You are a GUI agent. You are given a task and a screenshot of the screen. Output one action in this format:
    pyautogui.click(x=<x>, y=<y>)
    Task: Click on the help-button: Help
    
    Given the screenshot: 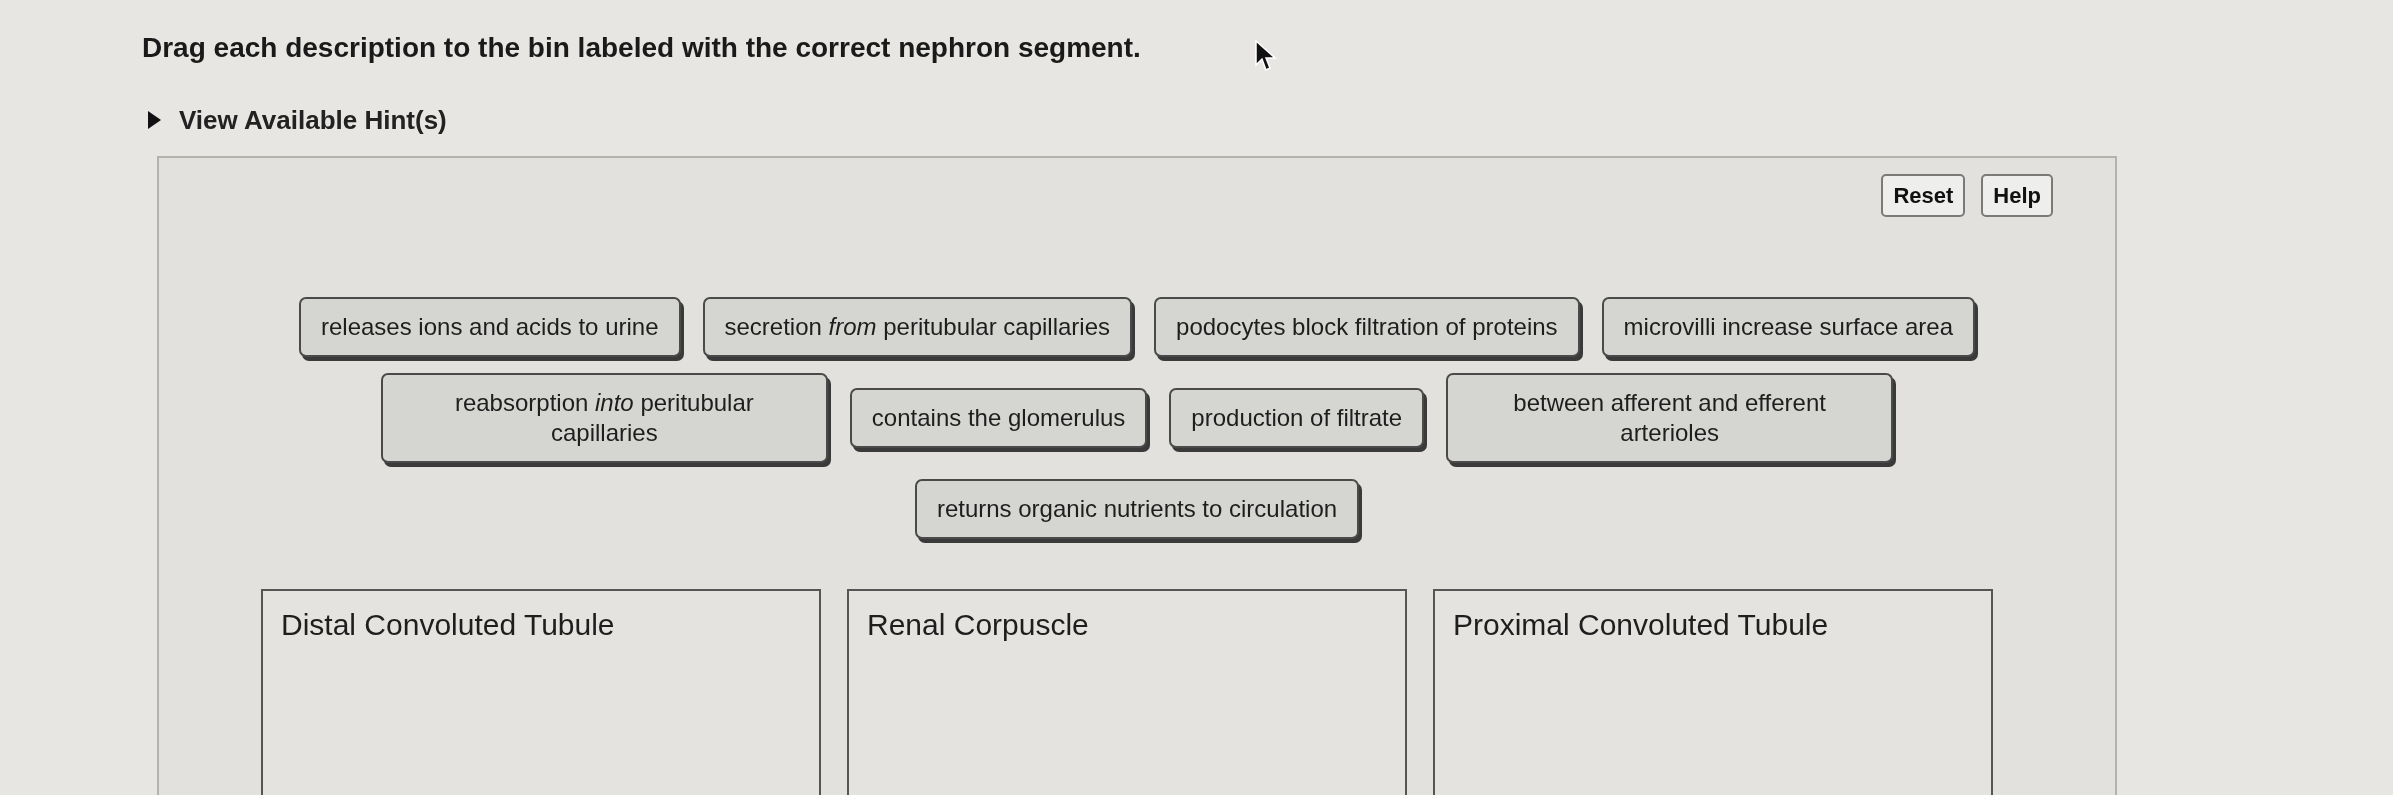 What is the action you would take?
    pyautogui.click(x=2017, y=195)
    